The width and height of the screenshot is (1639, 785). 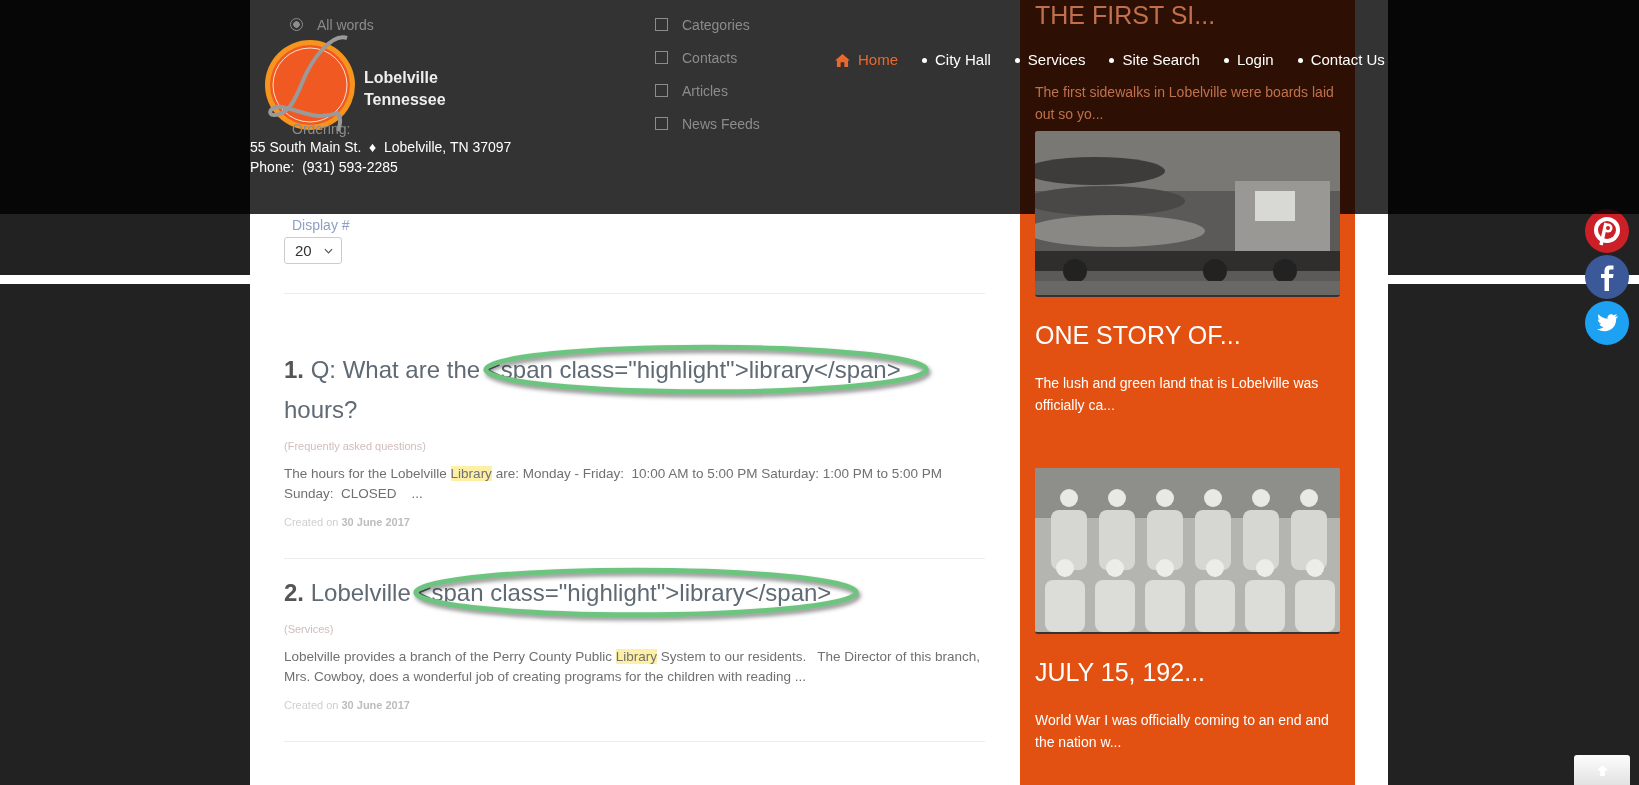 What do you see at coordinates (313, 250) in the screenshot?
I see `display-select: 20` at bounding box center [313, 250].